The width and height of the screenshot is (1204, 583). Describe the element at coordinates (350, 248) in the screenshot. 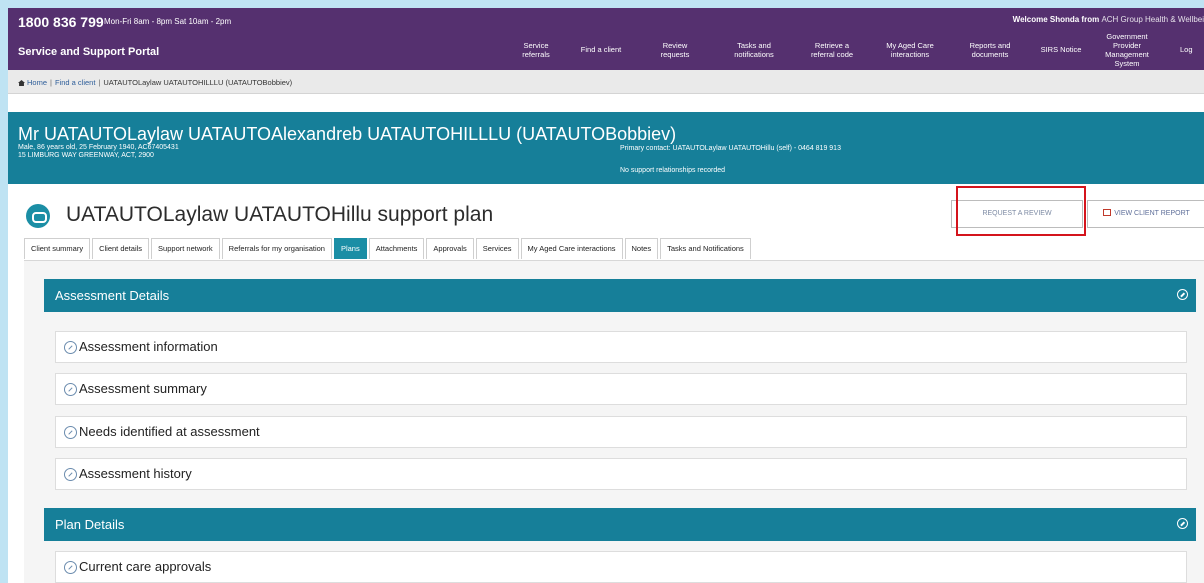

I see `tab-plans: Plans` at that location.